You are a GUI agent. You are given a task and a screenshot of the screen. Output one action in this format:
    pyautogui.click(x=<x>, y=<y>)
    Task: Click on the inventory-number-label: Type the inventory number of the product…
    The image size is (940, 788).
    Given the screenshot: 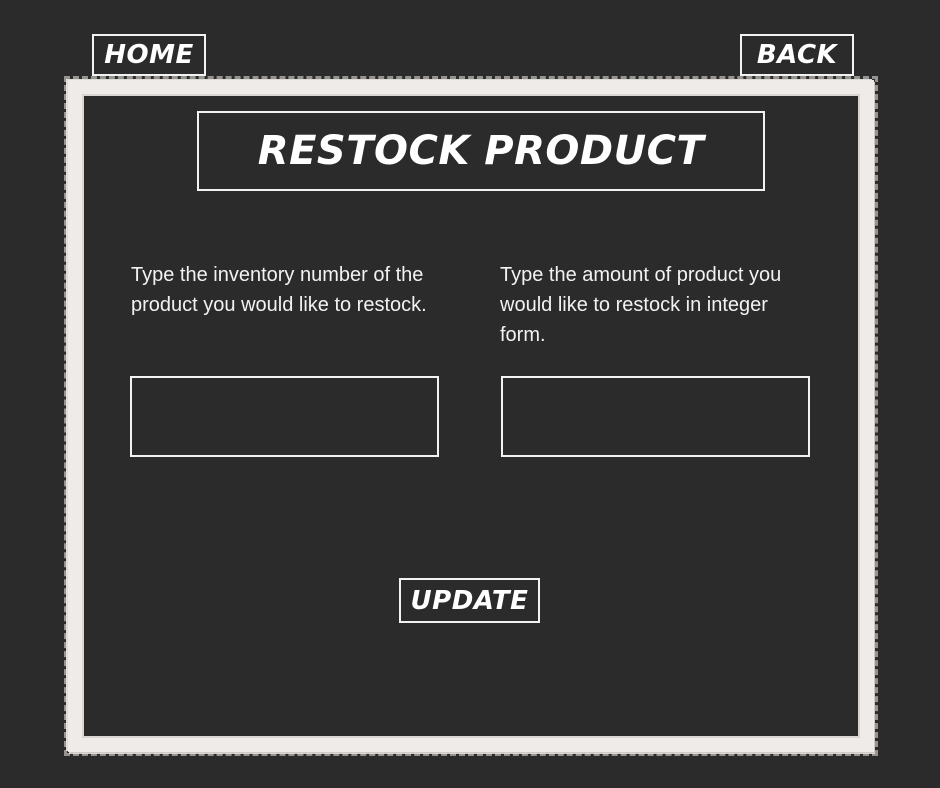 What is the action you would take?
    pyautogui.click(x=279, y=290)
    